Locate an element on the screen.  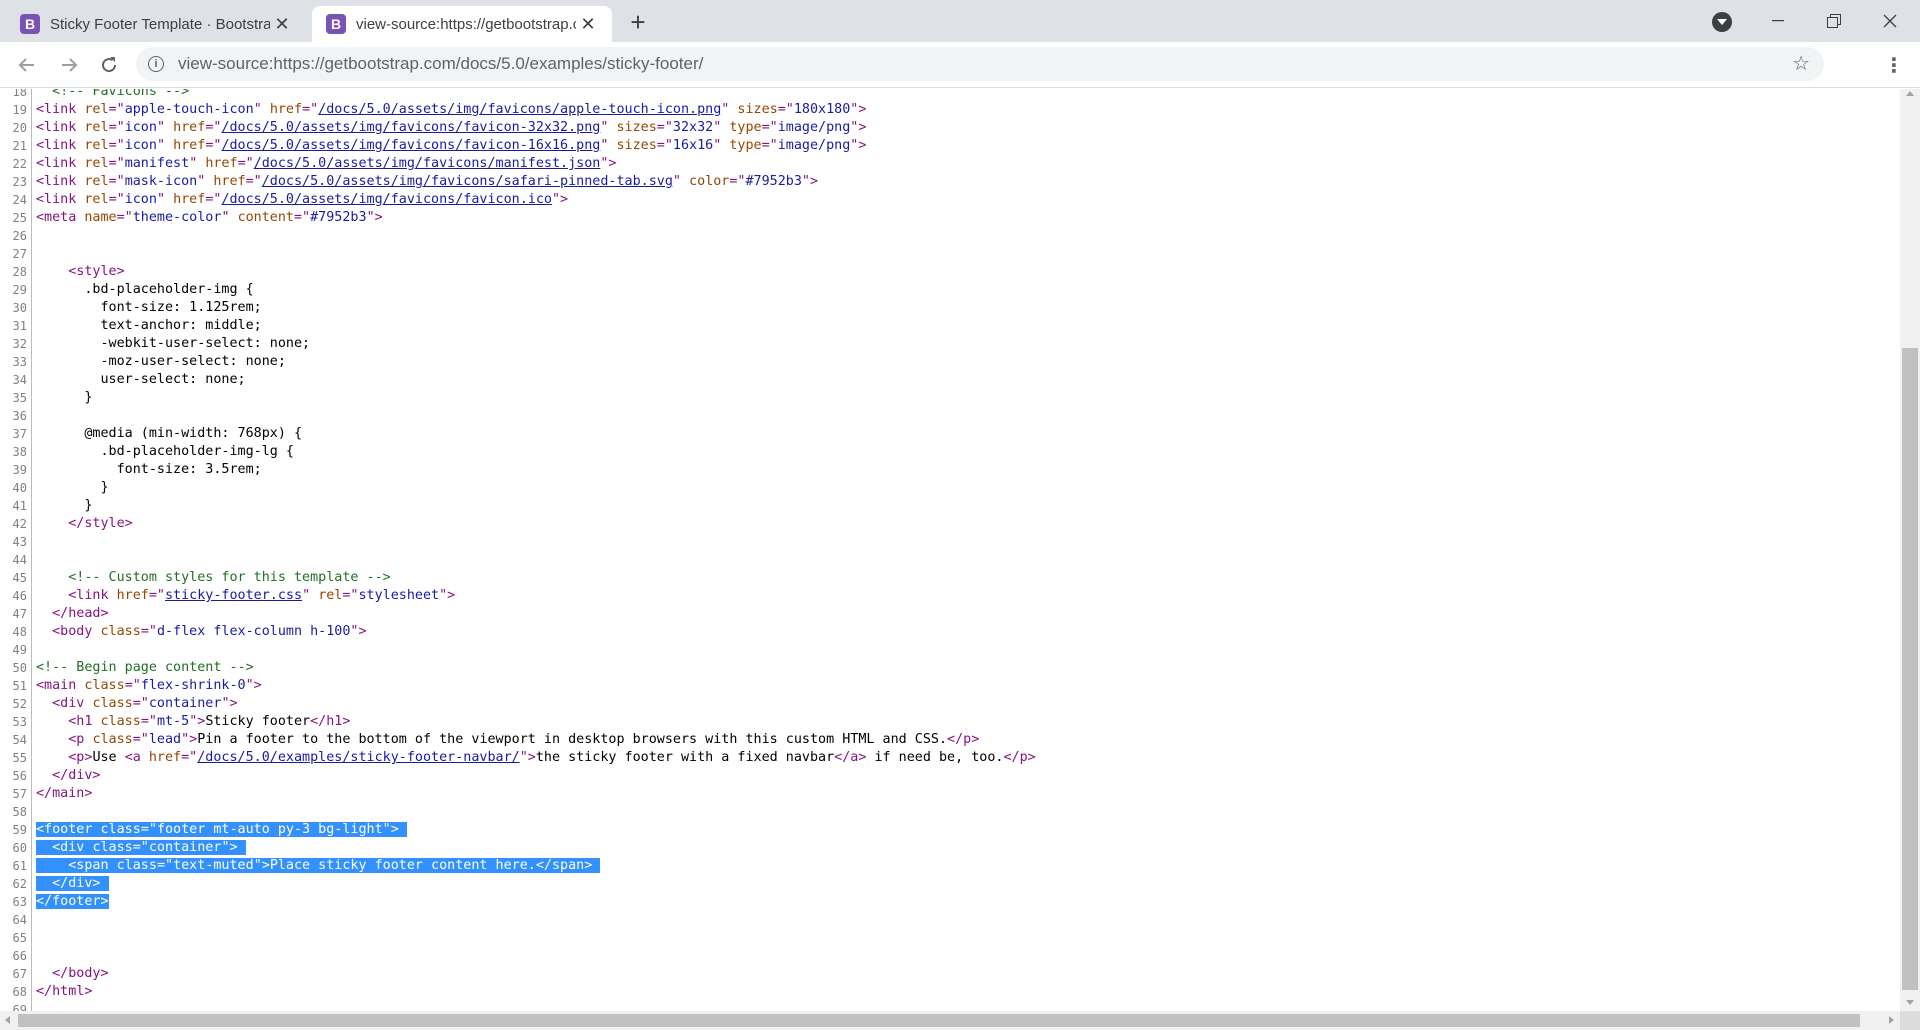
line-number: 39 is located at coordinates (16, 470).